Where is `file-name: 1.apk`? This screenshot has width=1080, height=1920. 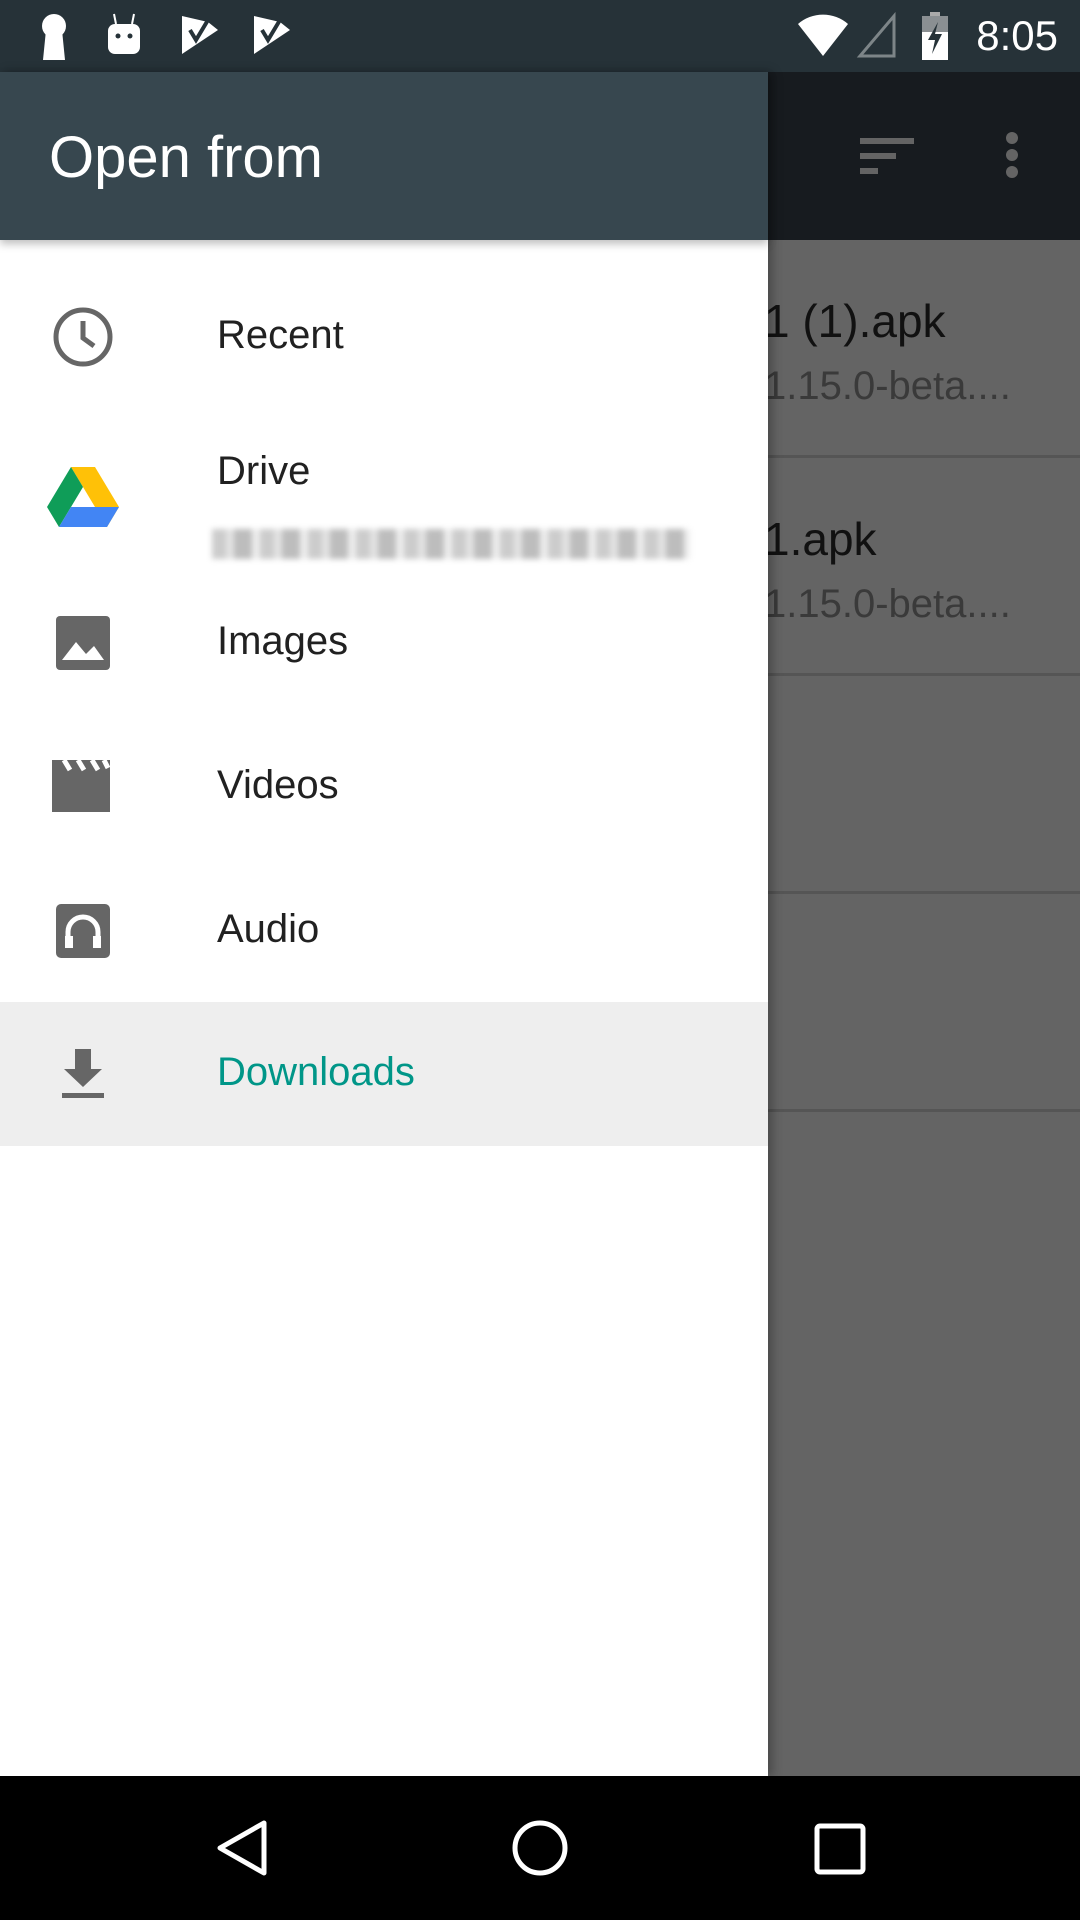
file-name: 1.apk is located at coordinates (822, 539).